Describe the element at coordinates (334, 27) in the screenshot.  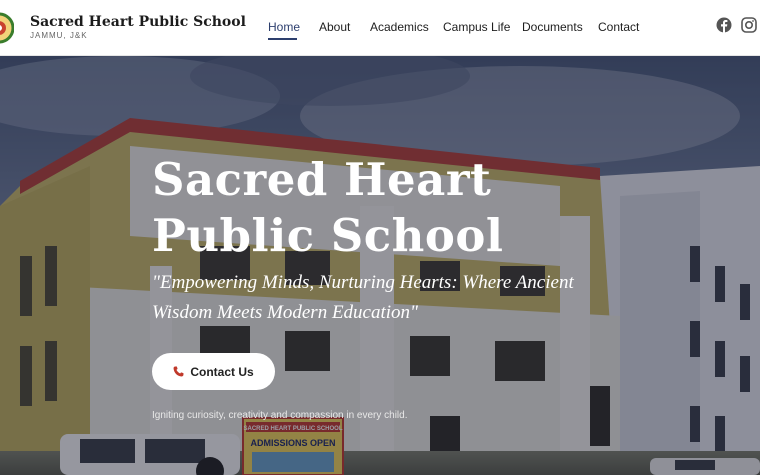
I see `nav-about: About` at that location.